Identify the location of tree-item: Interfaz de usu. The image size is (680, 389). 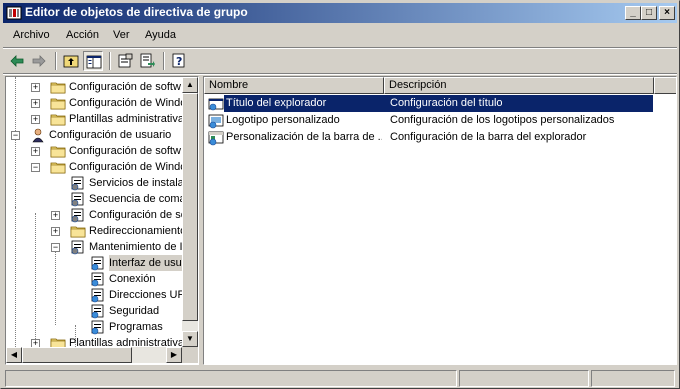
(94, 263).